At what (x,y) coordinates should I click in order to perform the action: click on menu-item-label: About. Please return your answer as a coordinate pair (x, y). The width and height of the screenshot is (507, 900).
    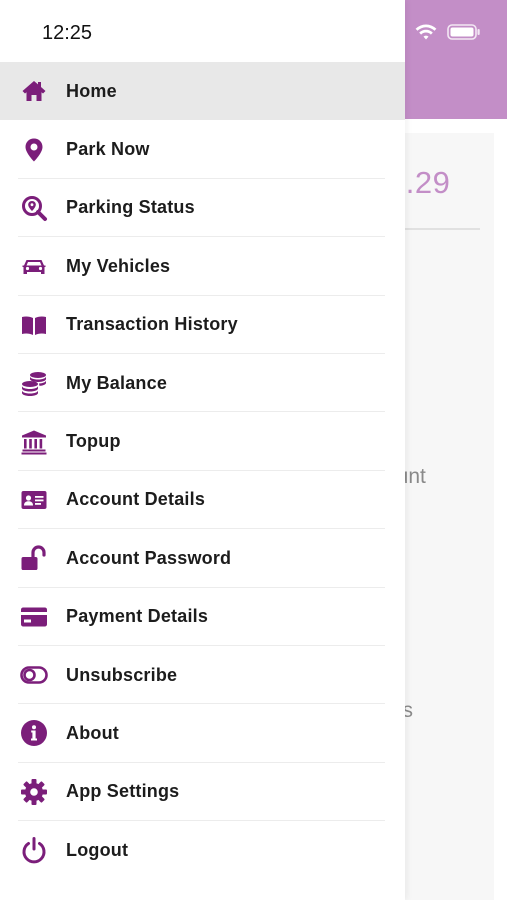
    Looking at the image, I should click on (92, 732).